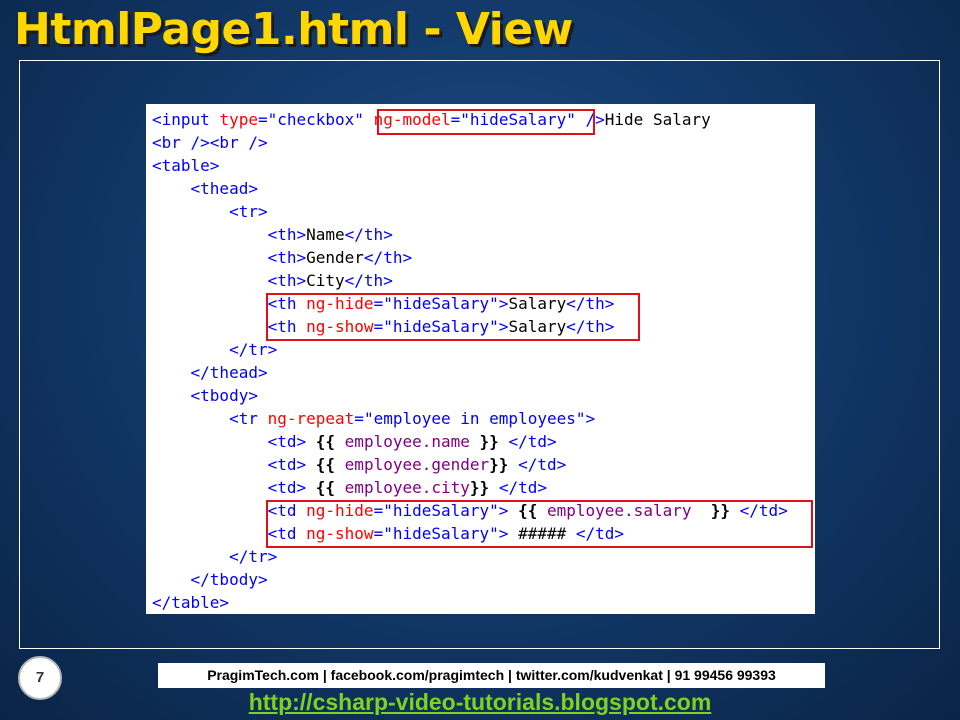  What do you see at coordinates (657, 119) in the screenshot?
I see `code-token-text: Hide Salary` at bounding box center [657, 119].